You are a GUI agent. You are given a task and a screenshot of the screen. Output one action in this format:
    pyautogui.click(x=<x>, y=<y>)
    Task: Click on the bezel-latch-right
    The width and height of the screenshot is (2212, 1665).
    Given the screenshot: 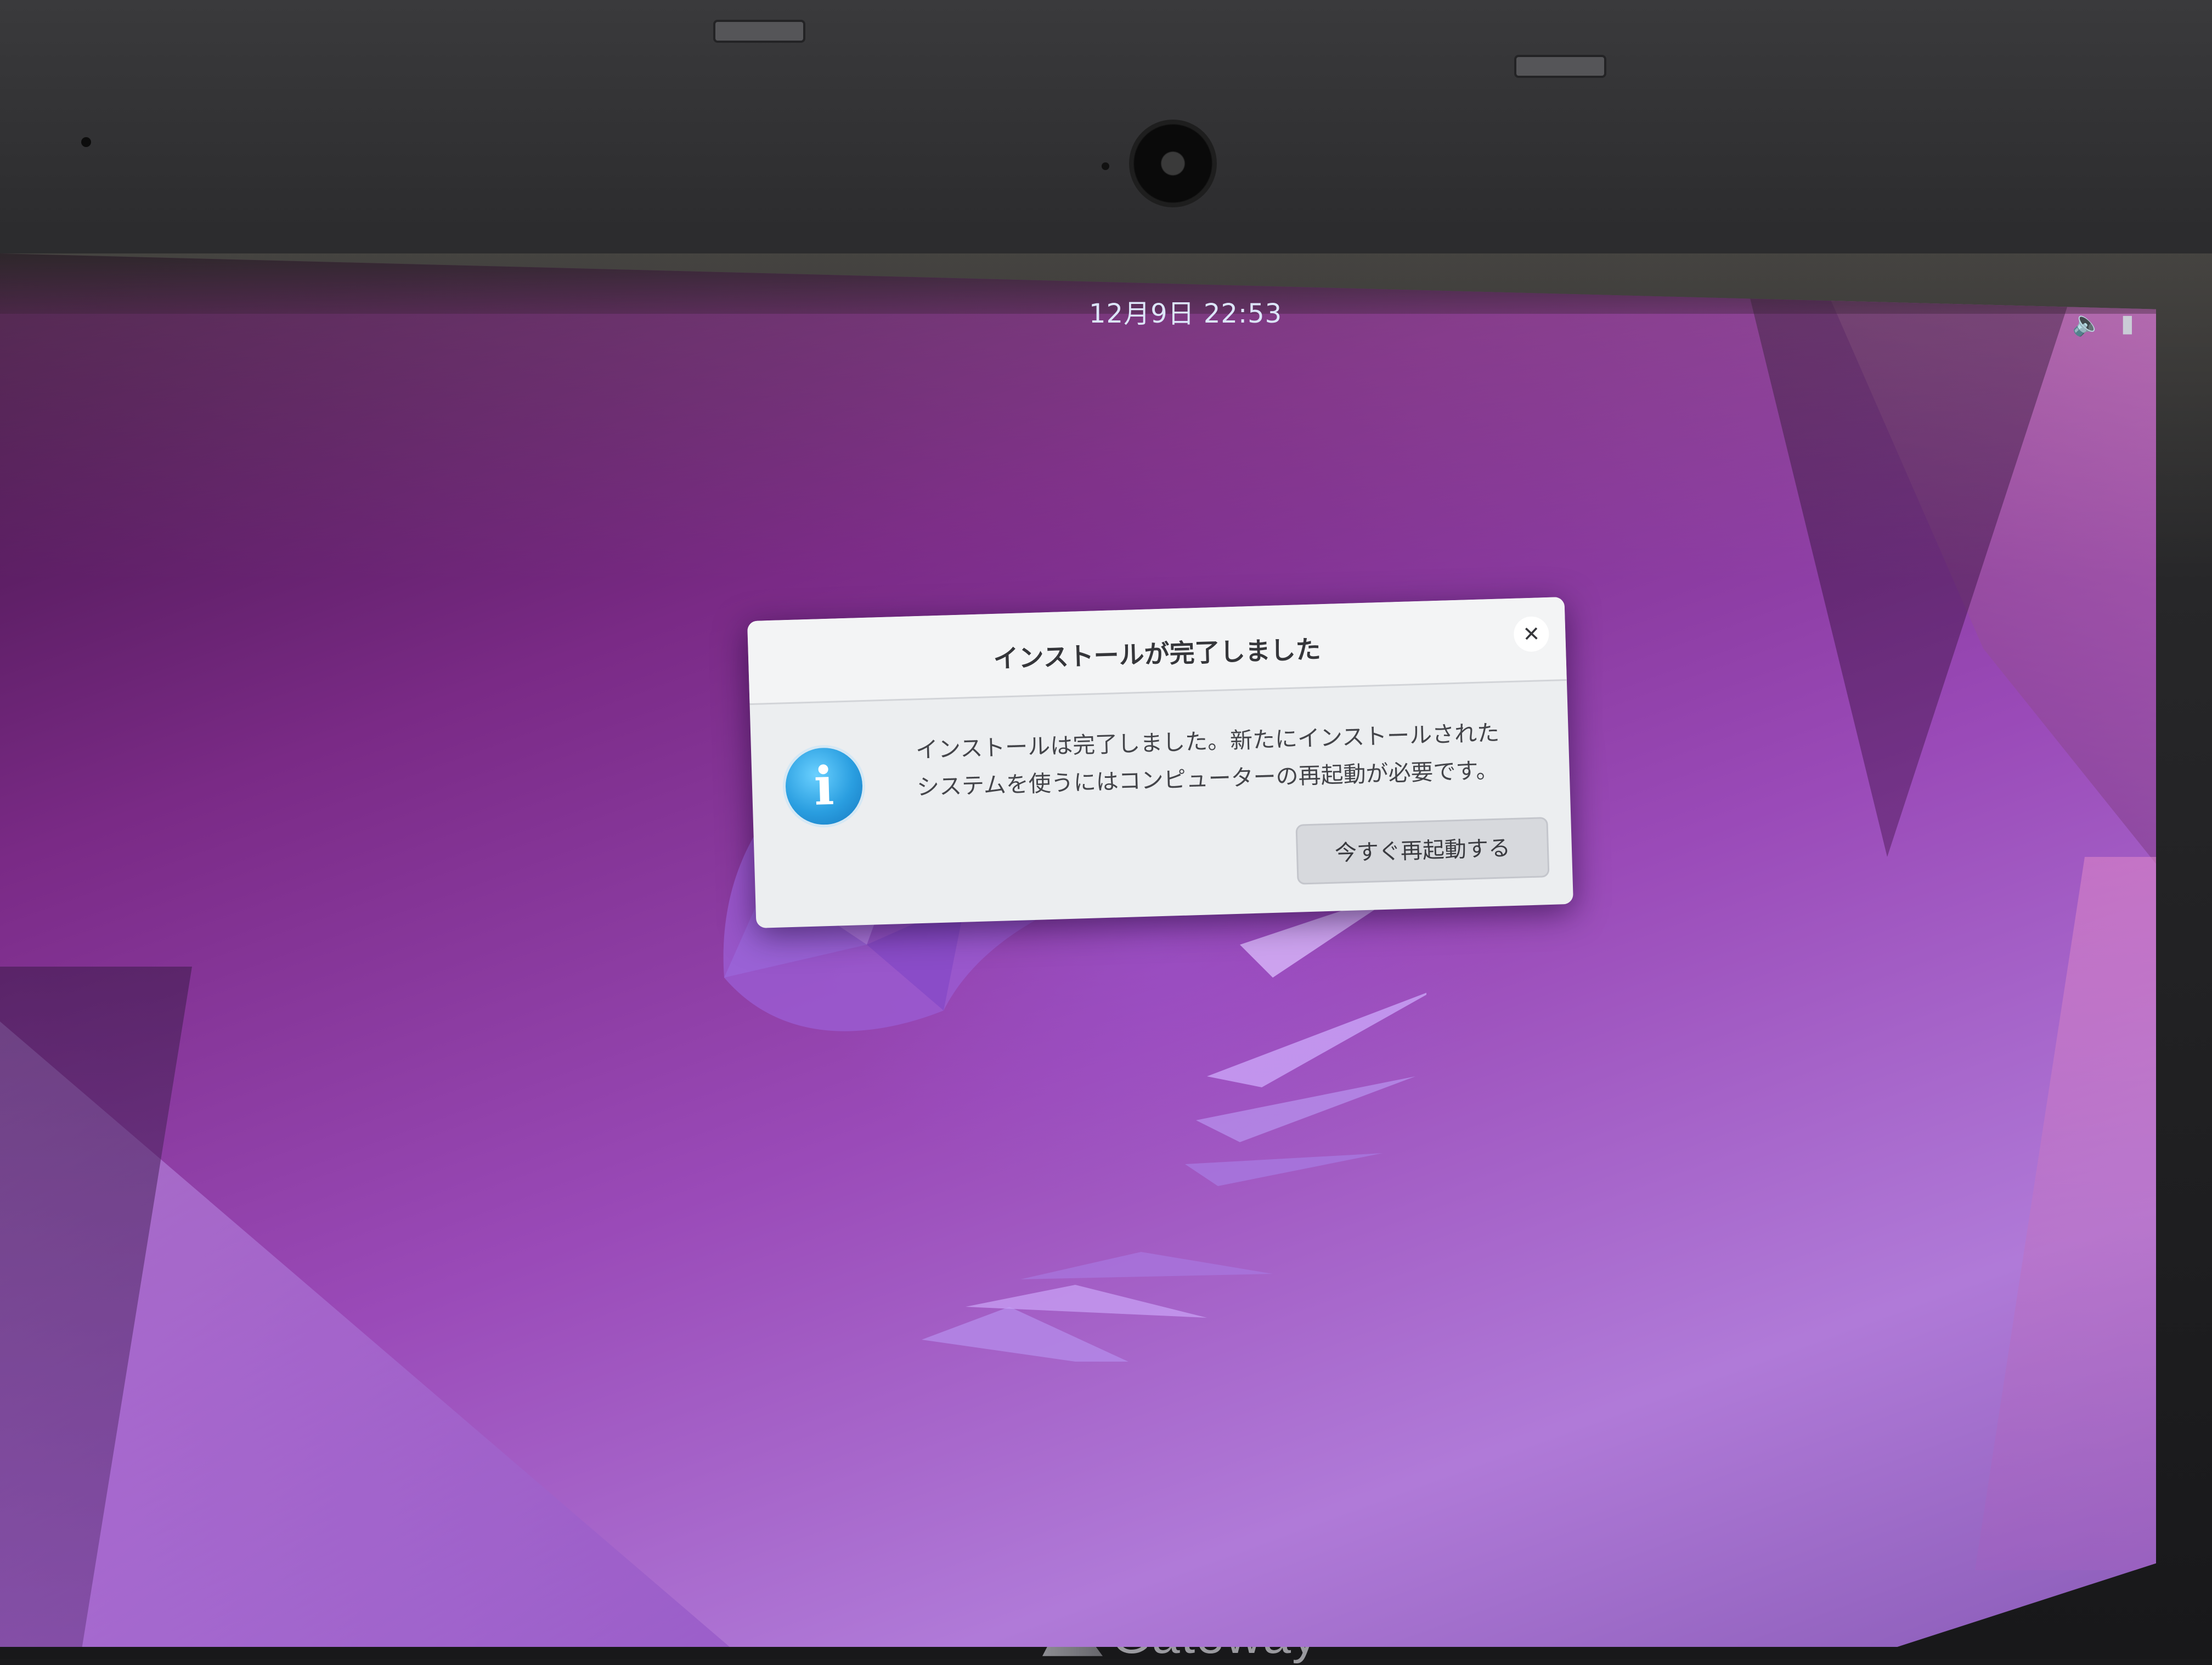 What is the action you would take?
    pyautogui.click(x=1560, y=66)
    